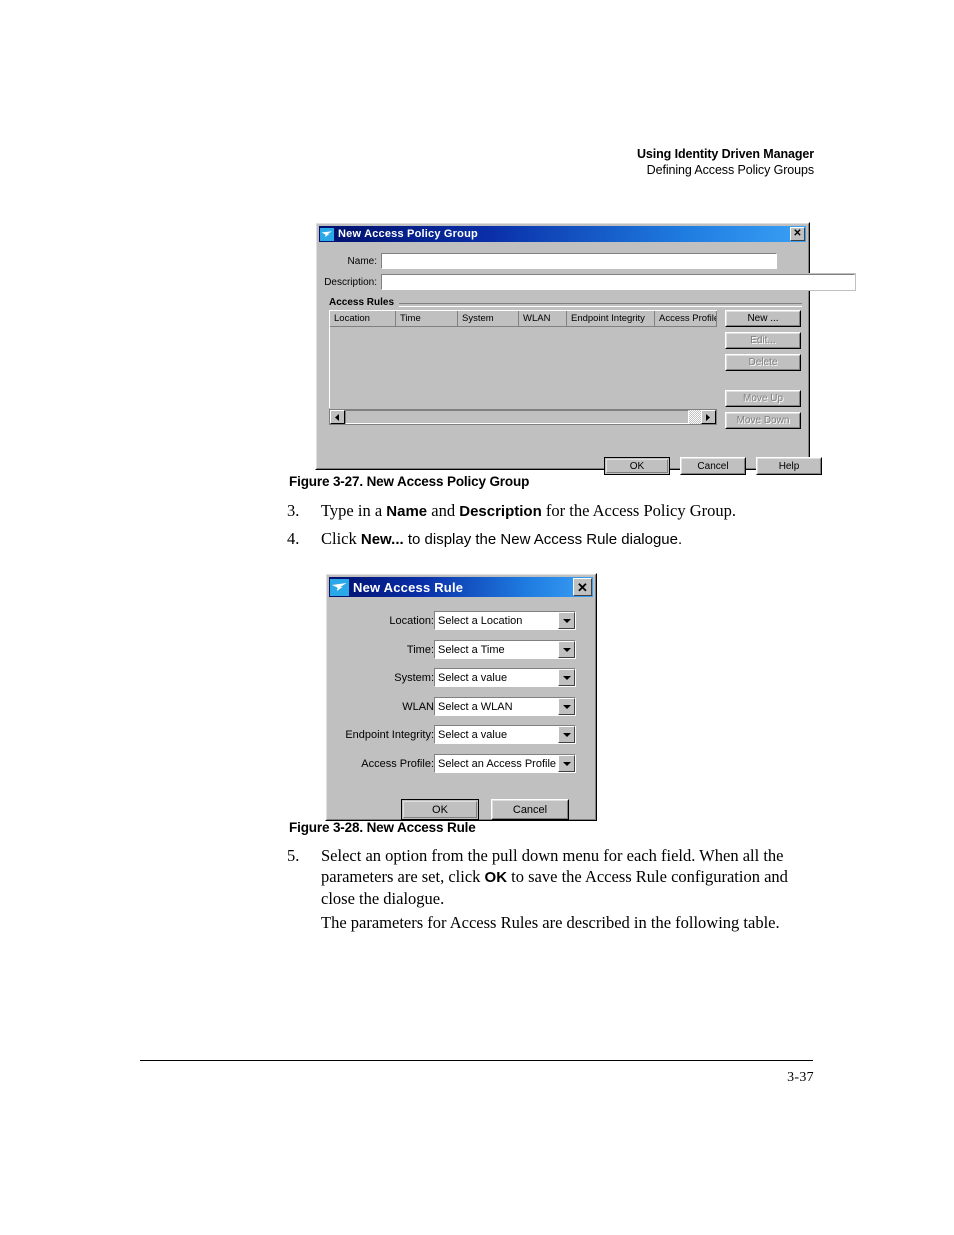 Image resolution: width=954 pixels, height=1235 pixels. I want to click on access-profile-dropdown: Select an Access Profile, so click(505, 763).